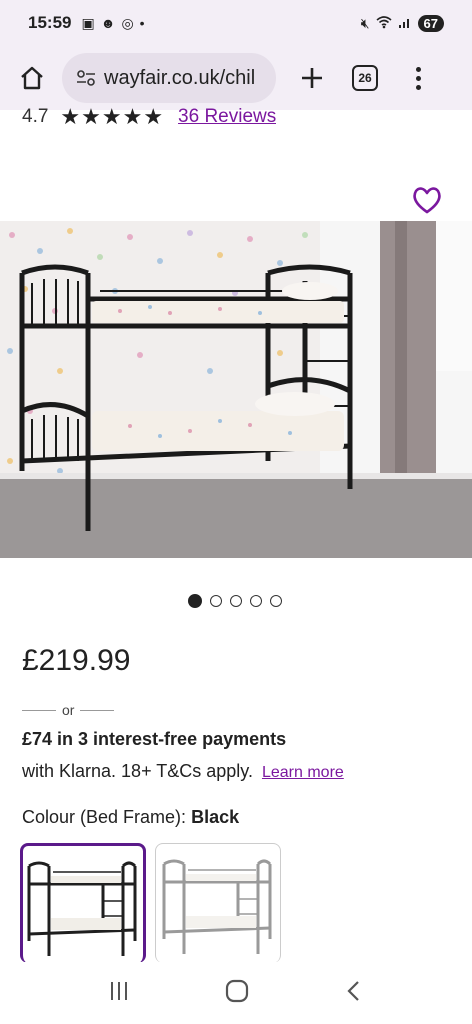 This screenshot has height=1024, width=472. Describe the element at coordinates (82, 908) in the screenshot. I see `black-bed-thumbnail` at that location.